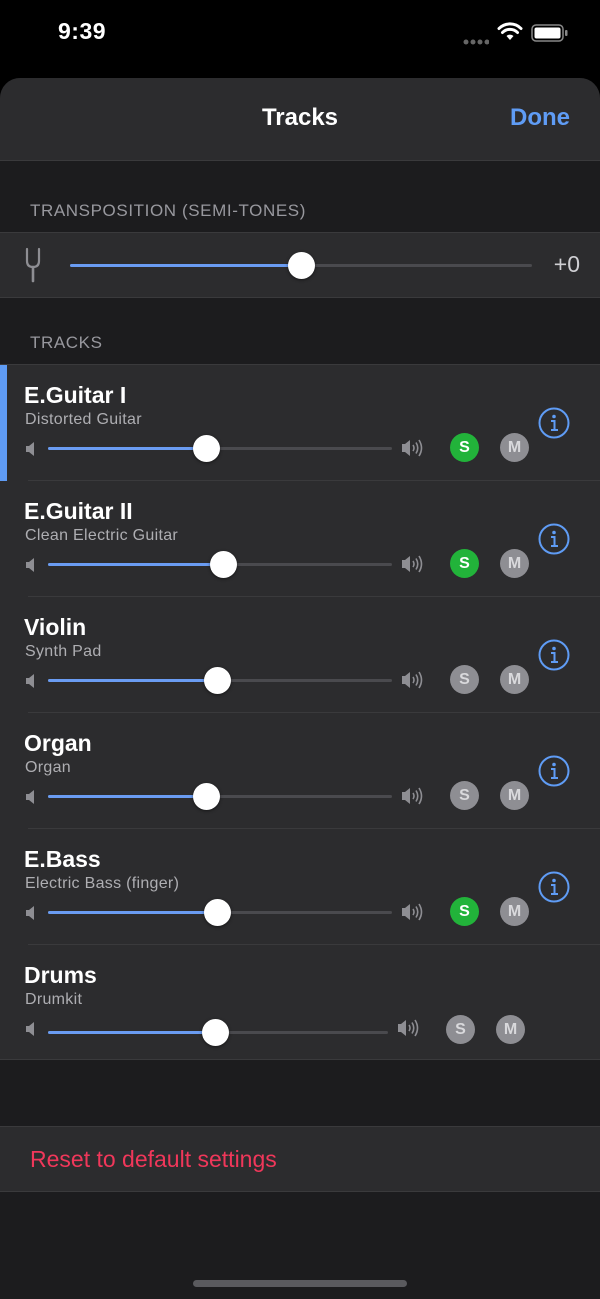 The image size is (600, 1299). What do you see at coordinates (540, 118) in the screenshot?
I see `done-button: Done` at bounding box center [540, 118].